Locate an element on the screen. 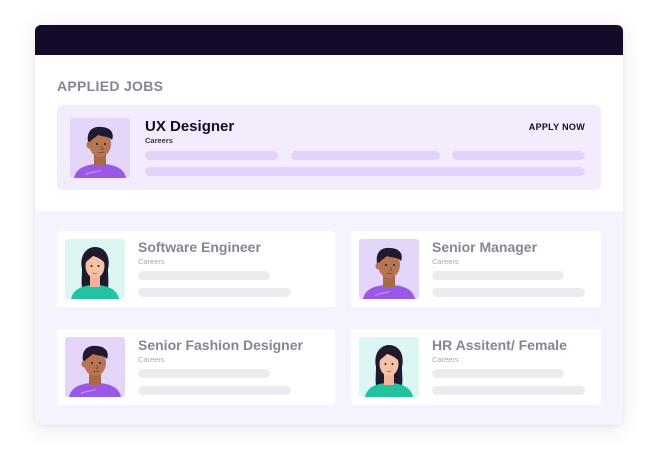 The image size is (658, 470). top-bar is located at coordinates (329, 40).